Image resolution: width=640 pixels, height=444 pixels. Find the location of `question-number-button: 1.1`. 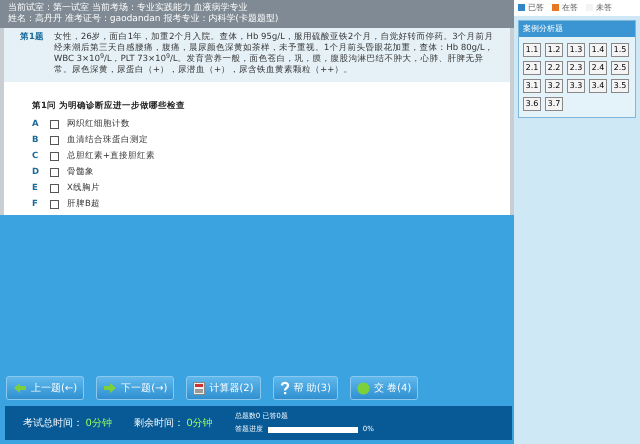

question-number-button: 1.1 is located at coordinates (532, 50).